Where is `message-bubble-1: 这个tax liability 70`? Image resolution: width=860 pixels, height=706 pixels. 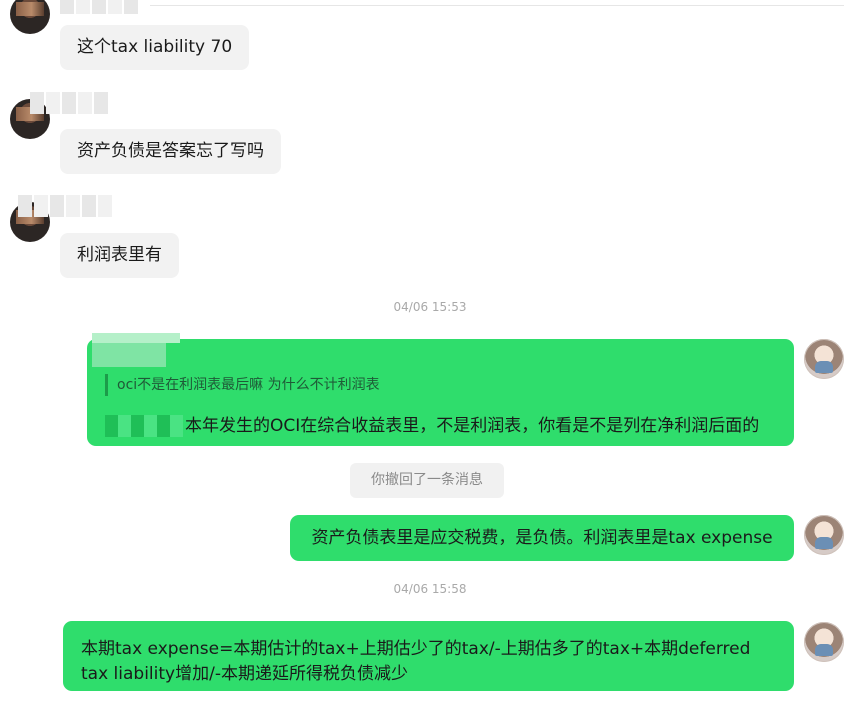
message-bubble-1: 这个tax liability 70 is located at coordinates (155, 47).